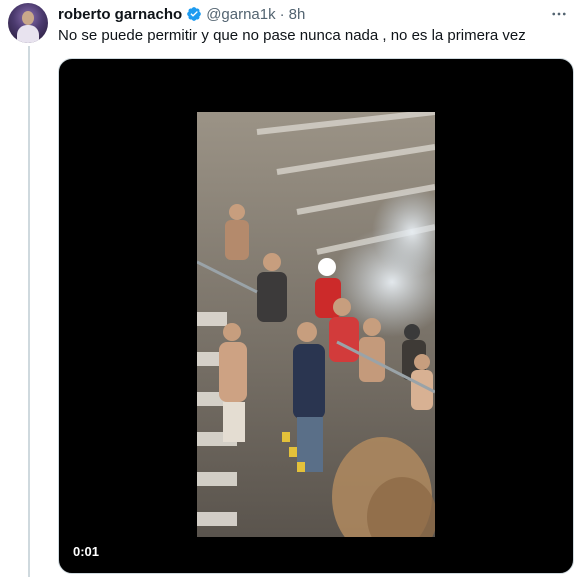 The height and width of the screenshot is (577, 582). Describe the element at coordinates (29, 311) in the screenshot. I see `thread-line` at that location.